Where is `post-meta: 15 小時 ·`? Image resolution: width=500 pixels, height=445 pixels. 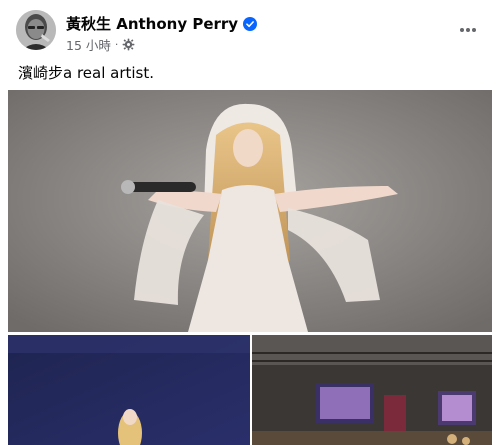
post-meta: 15 小時 · is located at coordinates (100, 44).